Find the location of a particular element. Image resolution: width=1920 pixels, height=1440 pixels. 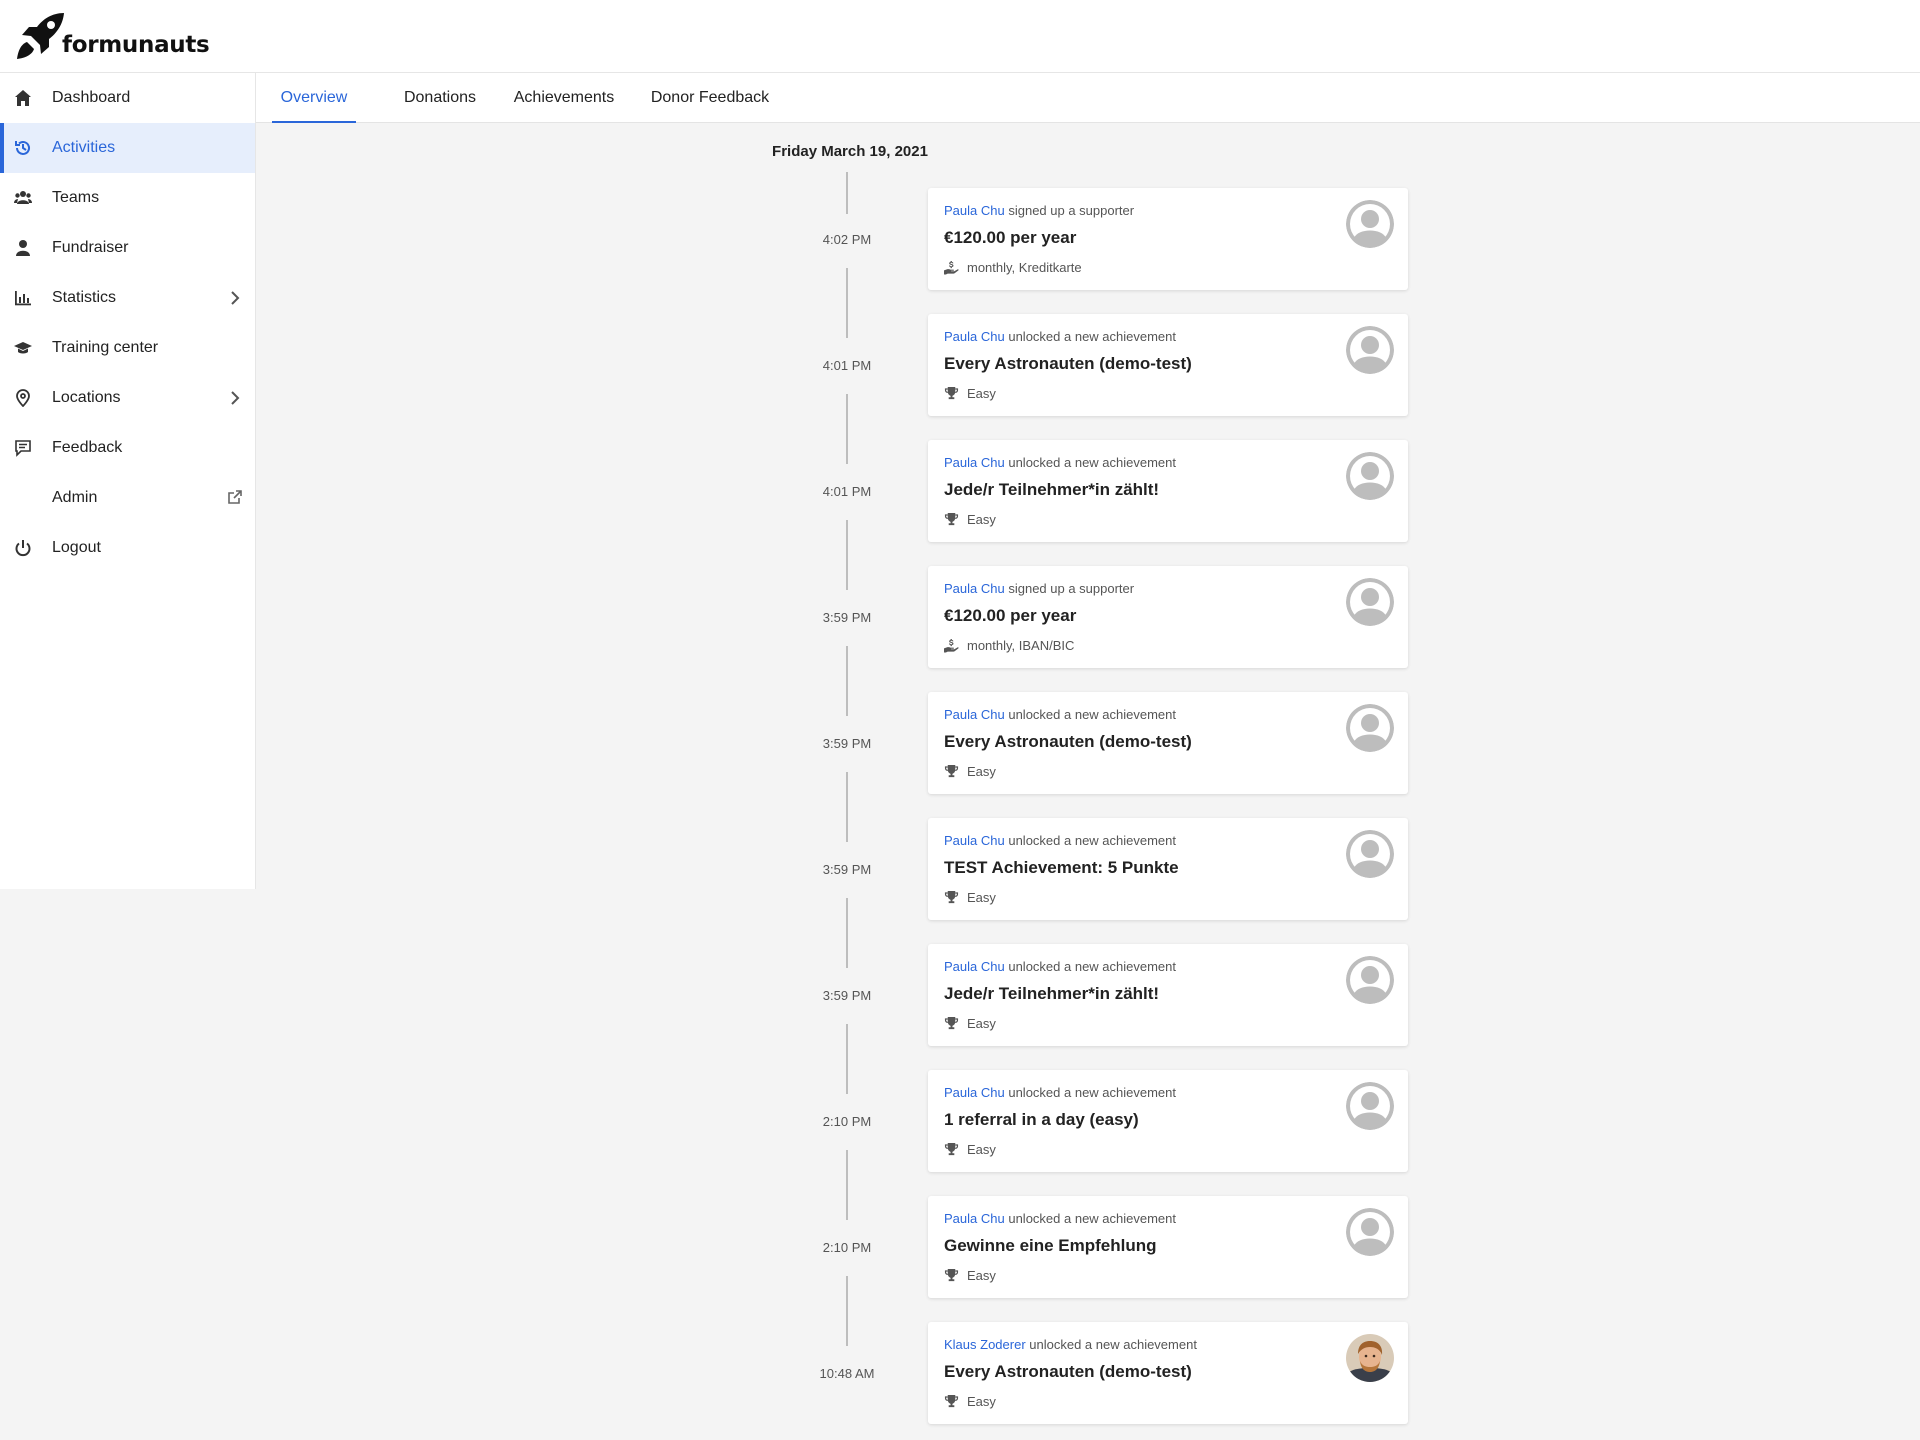

message-icon is located at coordinates (23, 448).